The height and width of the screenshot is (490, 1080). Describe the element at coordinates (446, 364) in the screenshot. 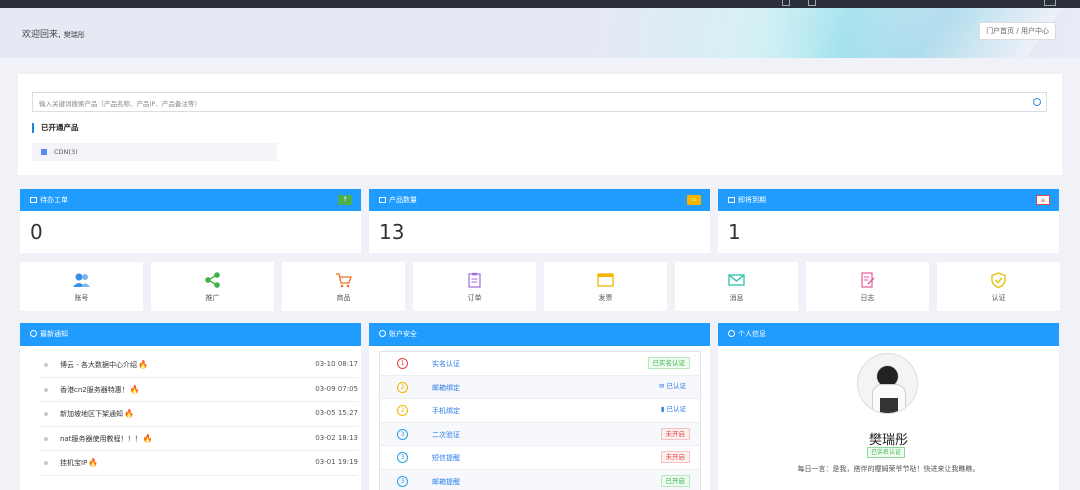

I see `security-label: 实名认证` at that location.